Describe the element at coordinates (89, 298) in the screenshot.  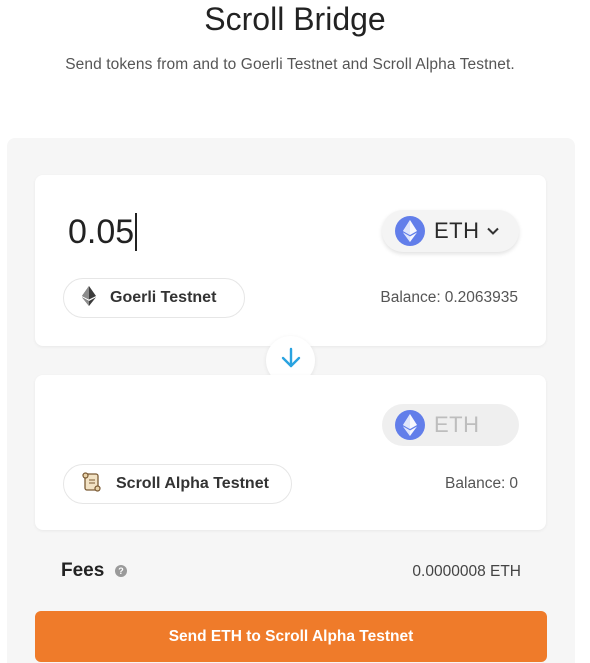
I see `ethereum-logo-icon` at that location.